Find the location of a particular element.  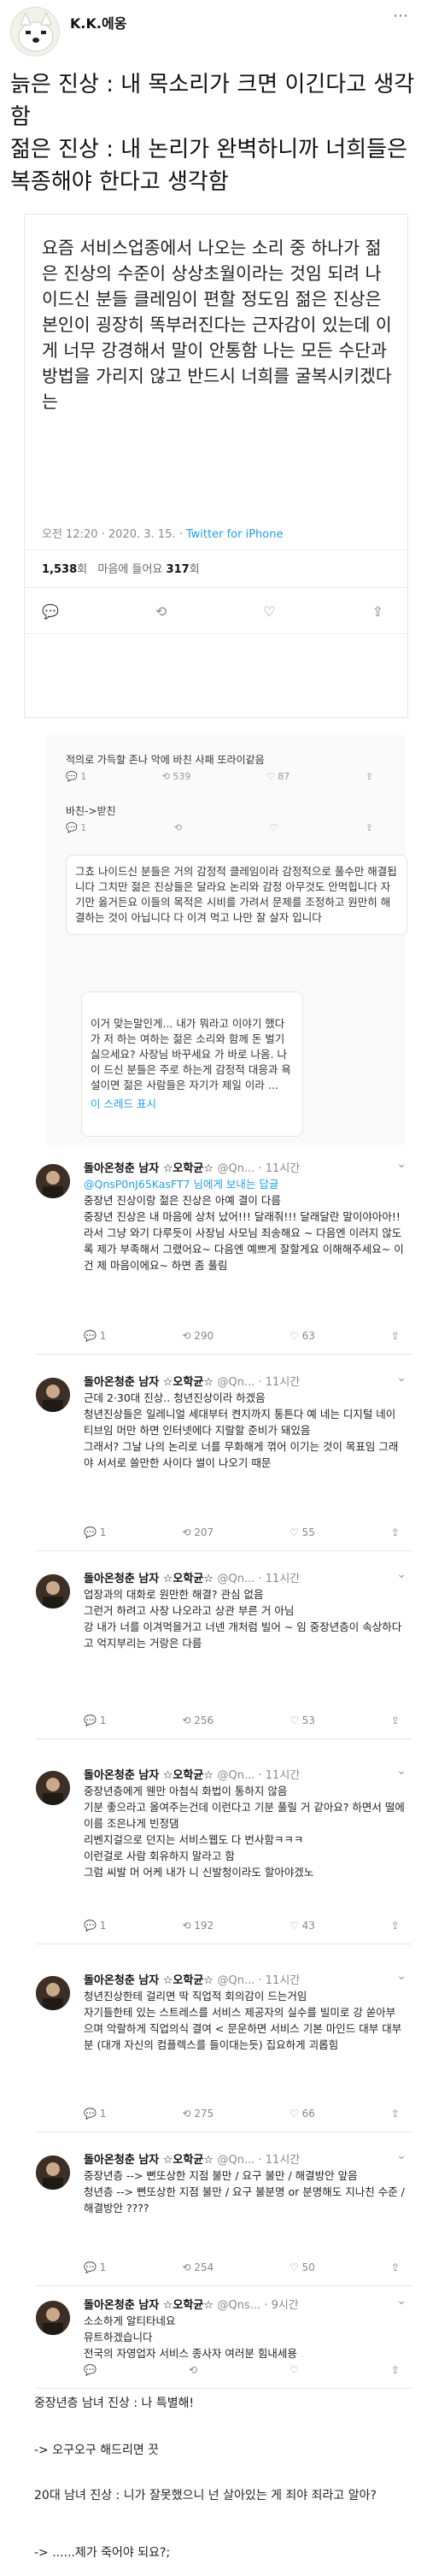

retweet-count: 256 is located at coordinates (204, 1720).